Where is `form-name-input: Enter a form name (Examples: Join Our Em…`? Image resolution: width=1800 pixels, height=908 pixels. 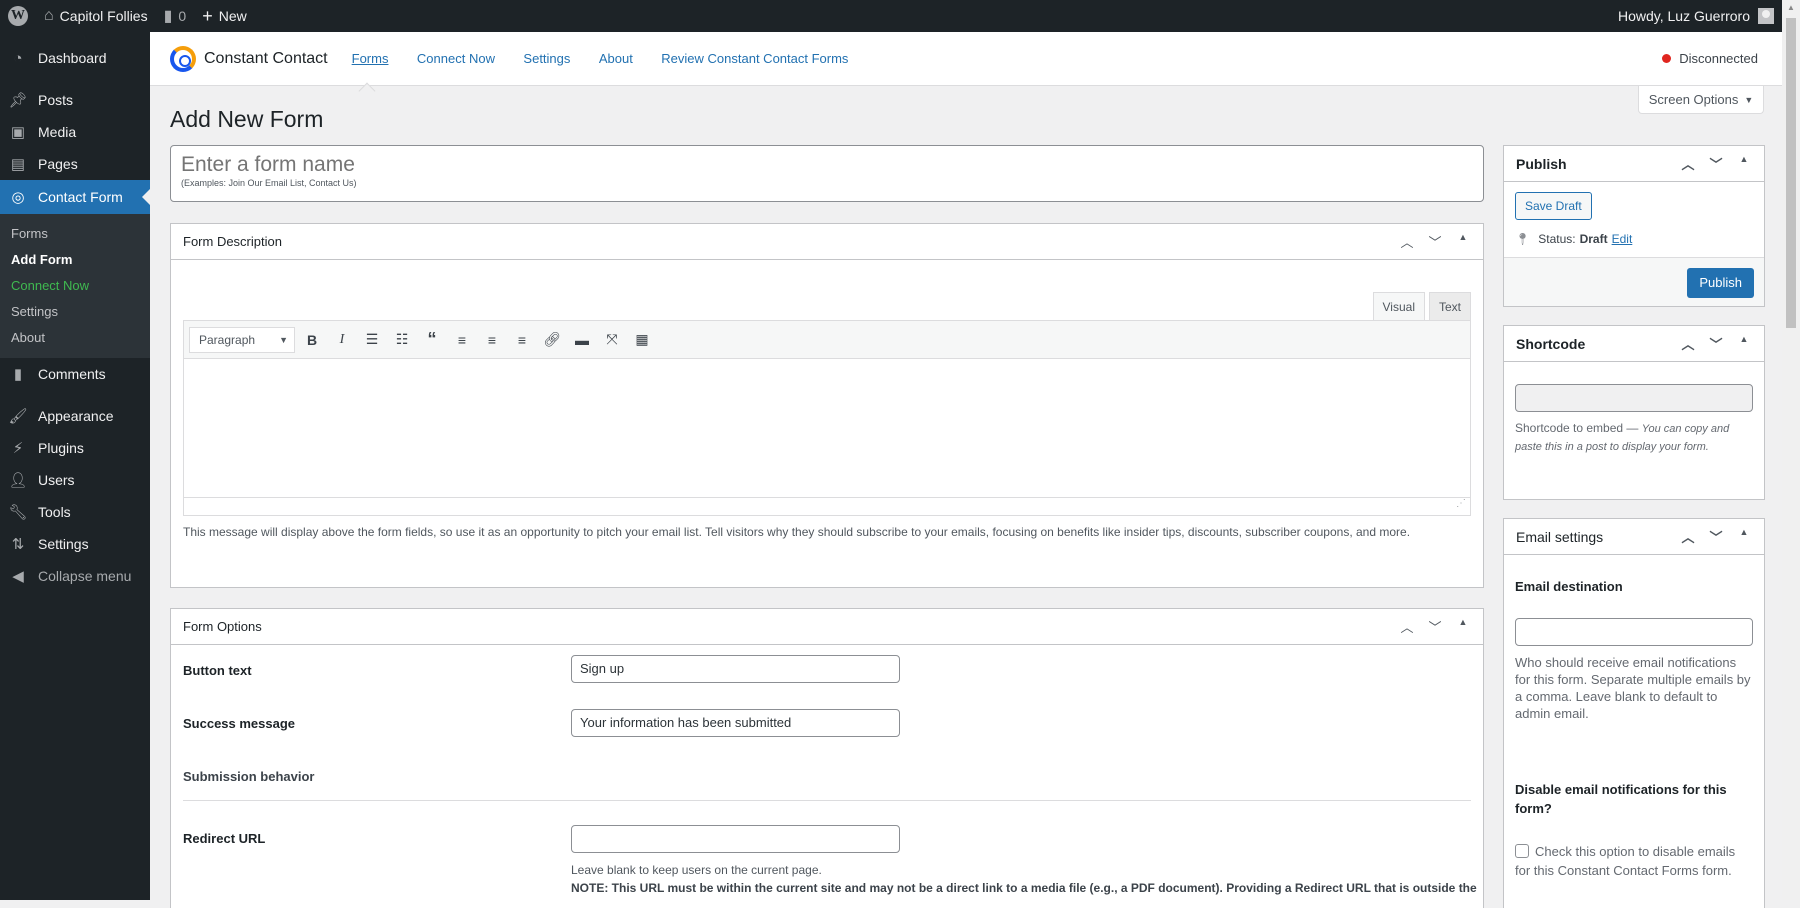 form-name-input: Enter a form name (Examples: Join Our Em… is located at coordinates (827, 173).